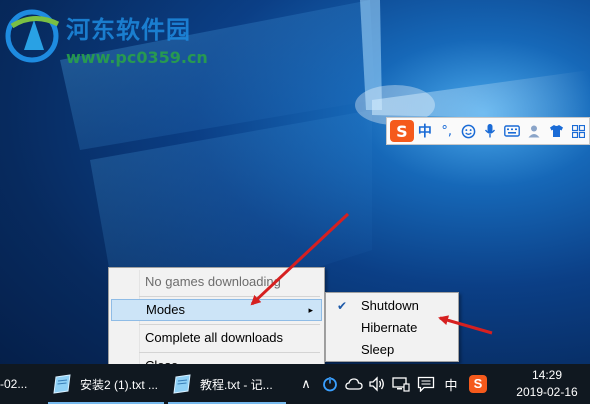  What do you see at coordinates (547, 384) in the screenshot?
I see `system-clock: 14:29 2019-02-16` at bounding box center [547, 384].